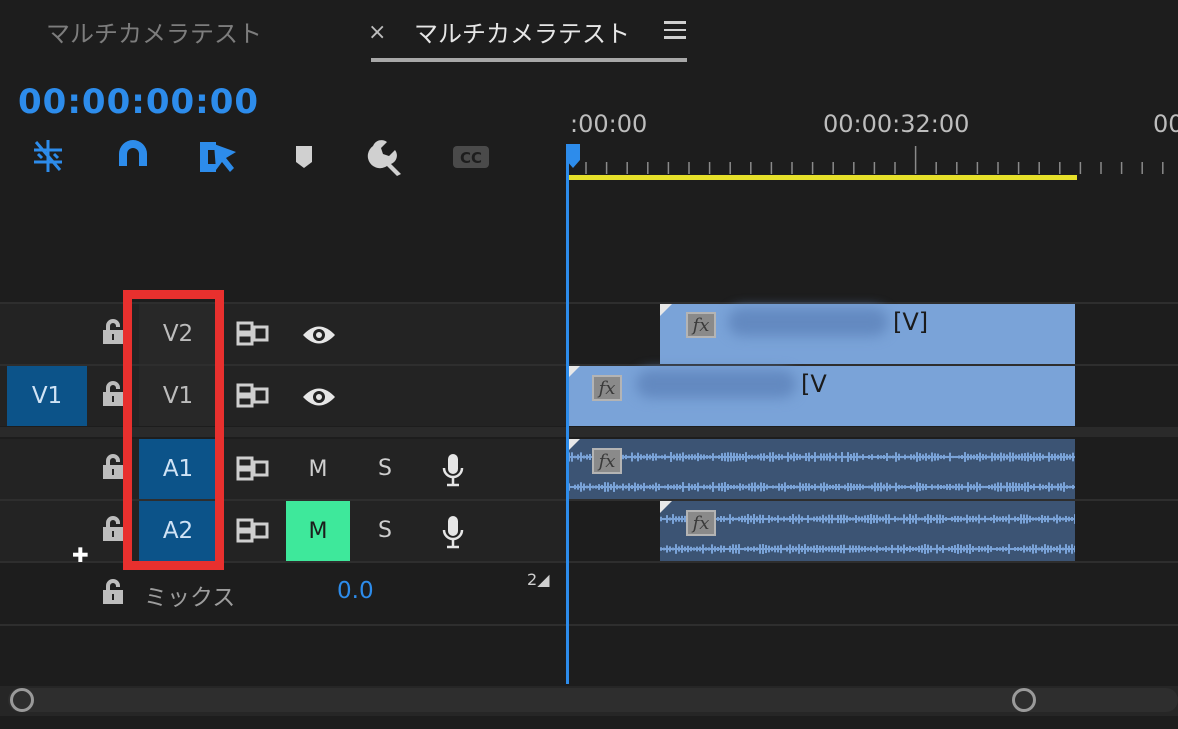 Image resolution: width=1178 pixels, height=729 pixels. Describe the element at coordinates (218, 156) in the screenshot. I see `linked-selection-icon` at that location.